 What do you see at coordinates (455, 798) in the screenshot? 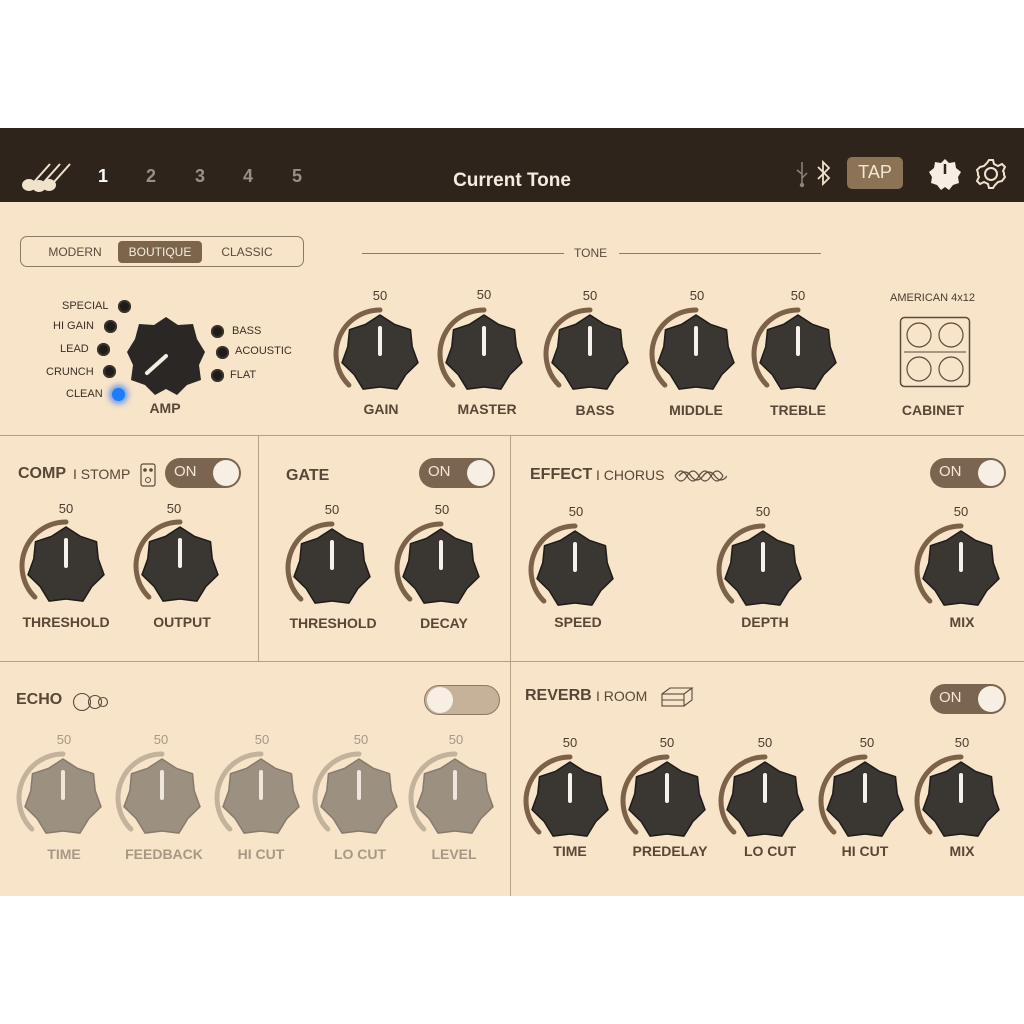
I see `knob-echo-level` at bounding box center [455, 798].